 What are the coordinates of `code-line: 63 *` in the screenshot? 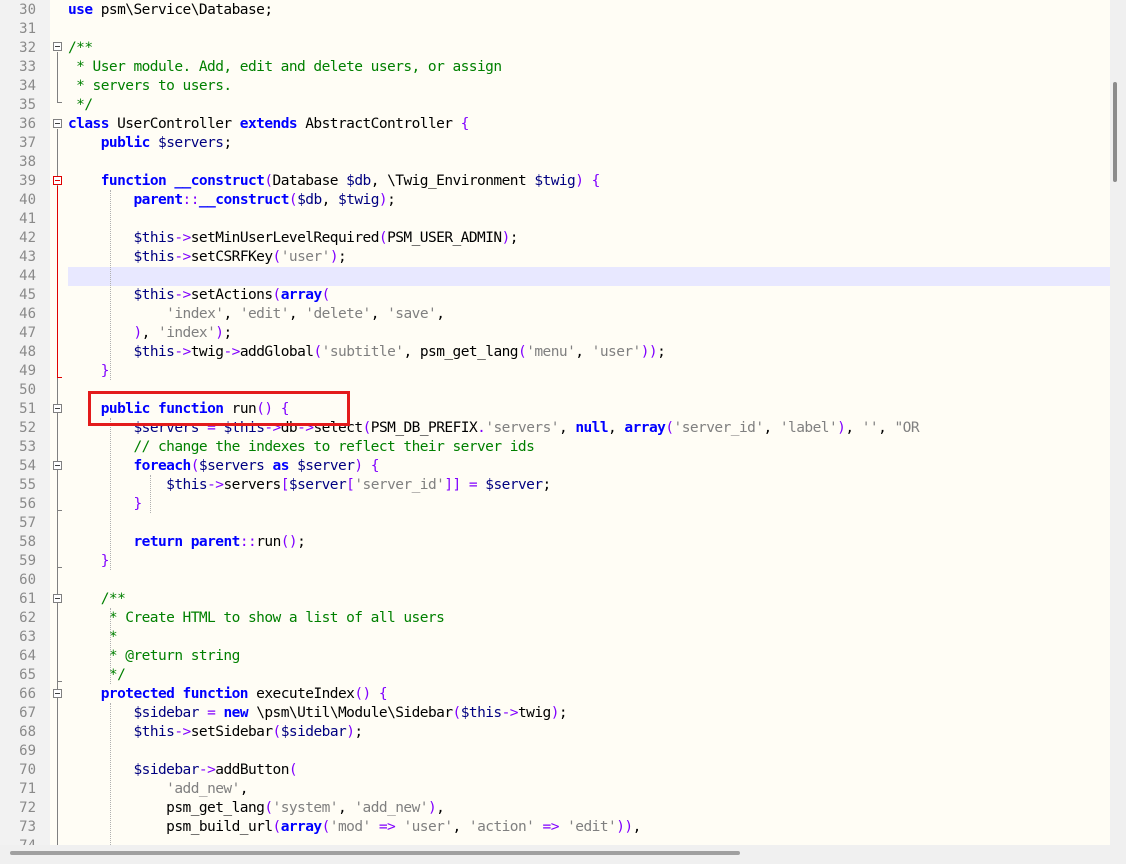 It's located at (555, 637).